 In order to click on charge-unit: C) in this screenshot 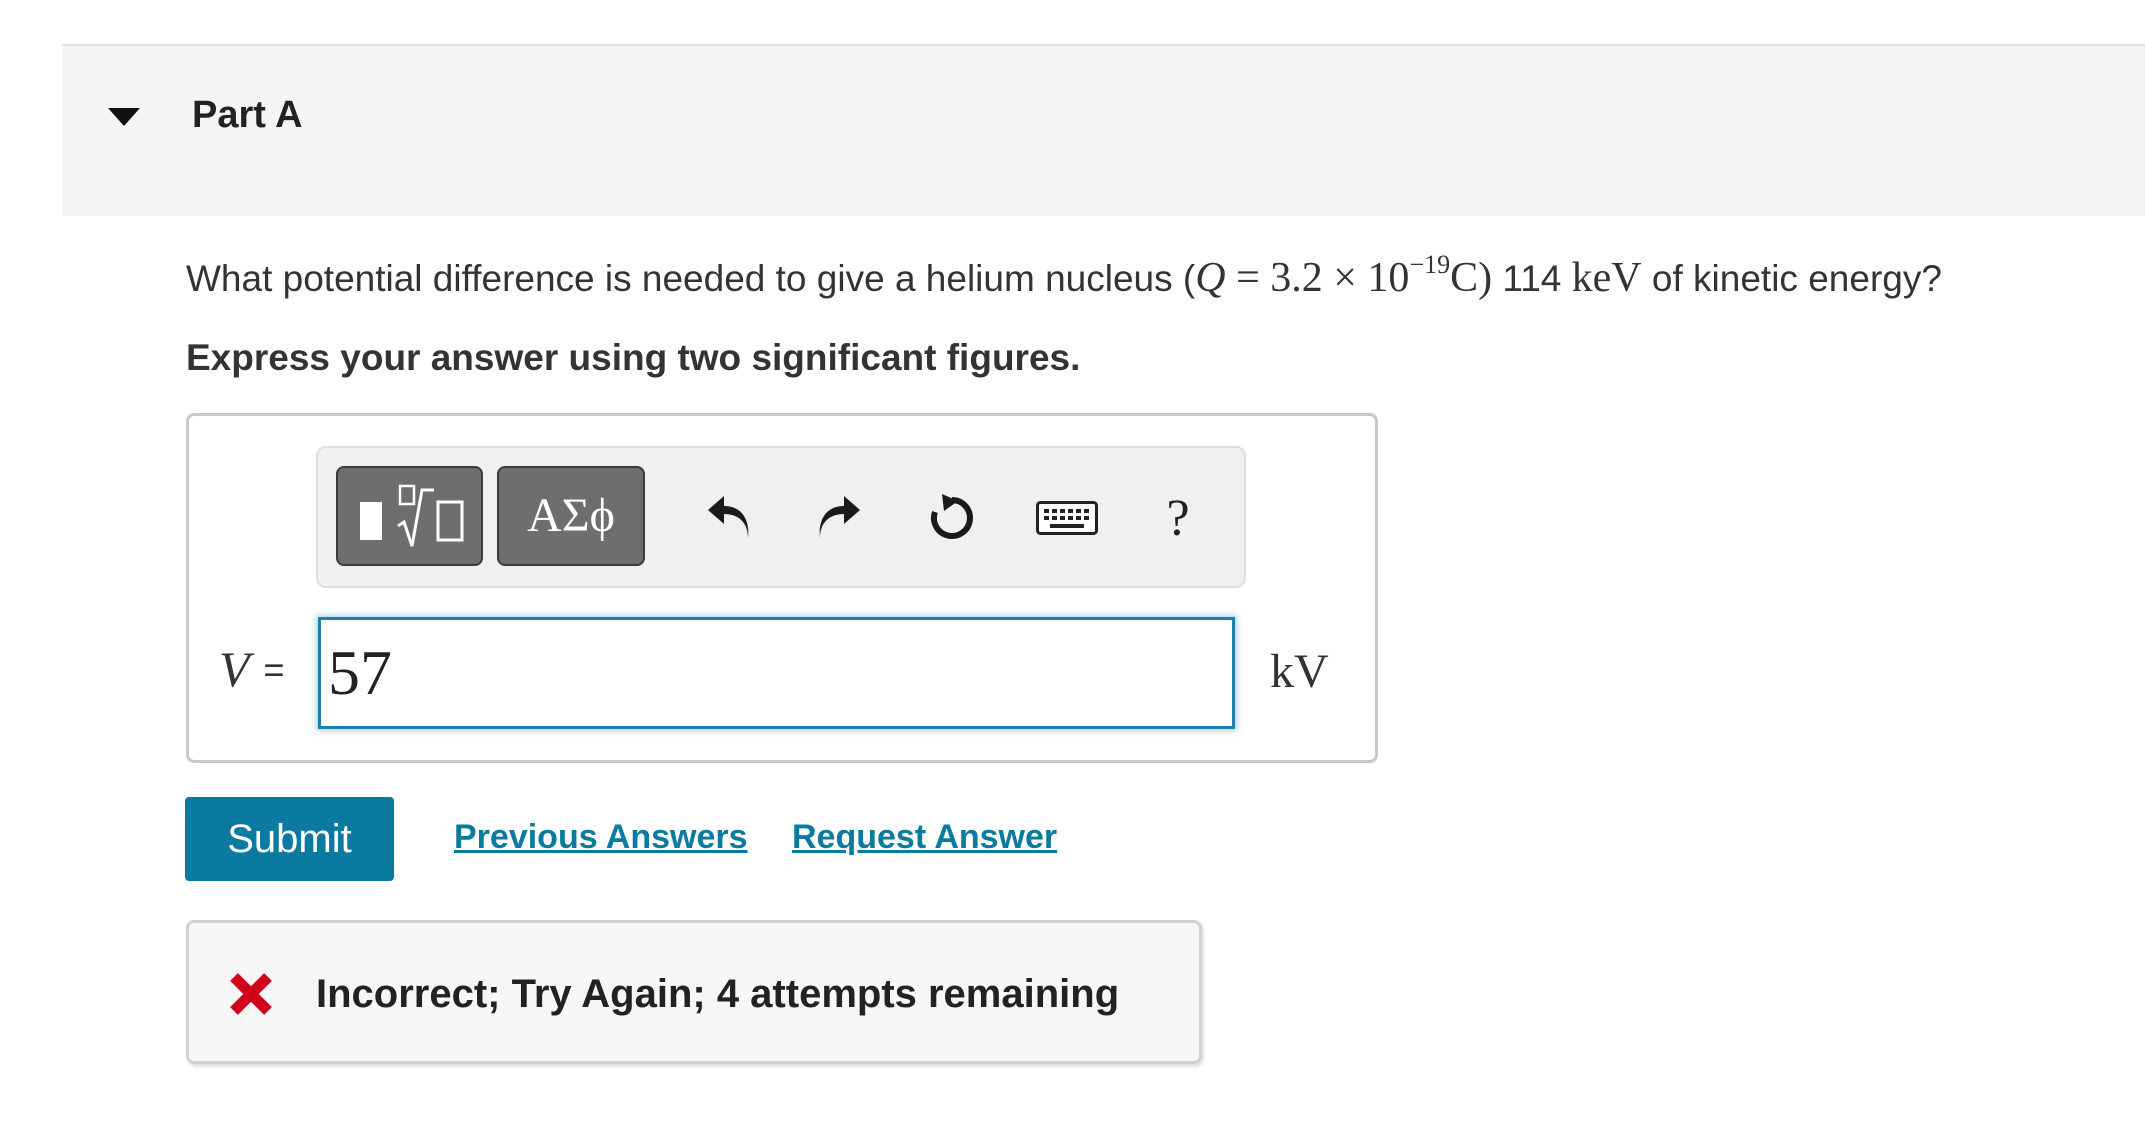, I will do `click(1471, 278)`.